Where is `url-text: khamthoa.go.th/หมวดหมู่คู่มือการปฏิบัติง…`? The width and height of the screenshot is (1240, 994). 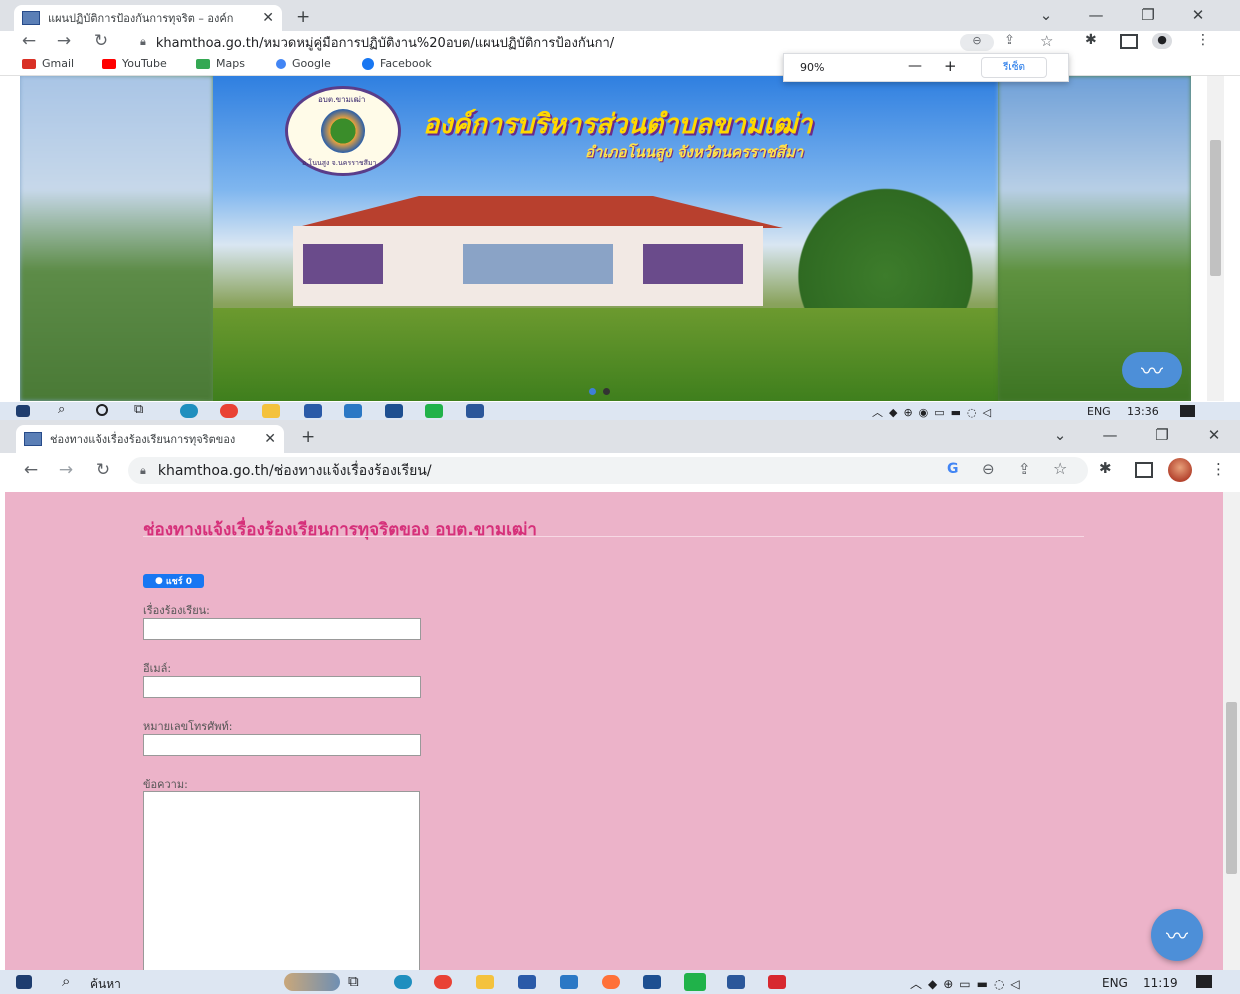
url-text: khamthoa.go.th/หมวดหมู่คู่มือการปฏิบัติง… is located at coordinates (385, 43).